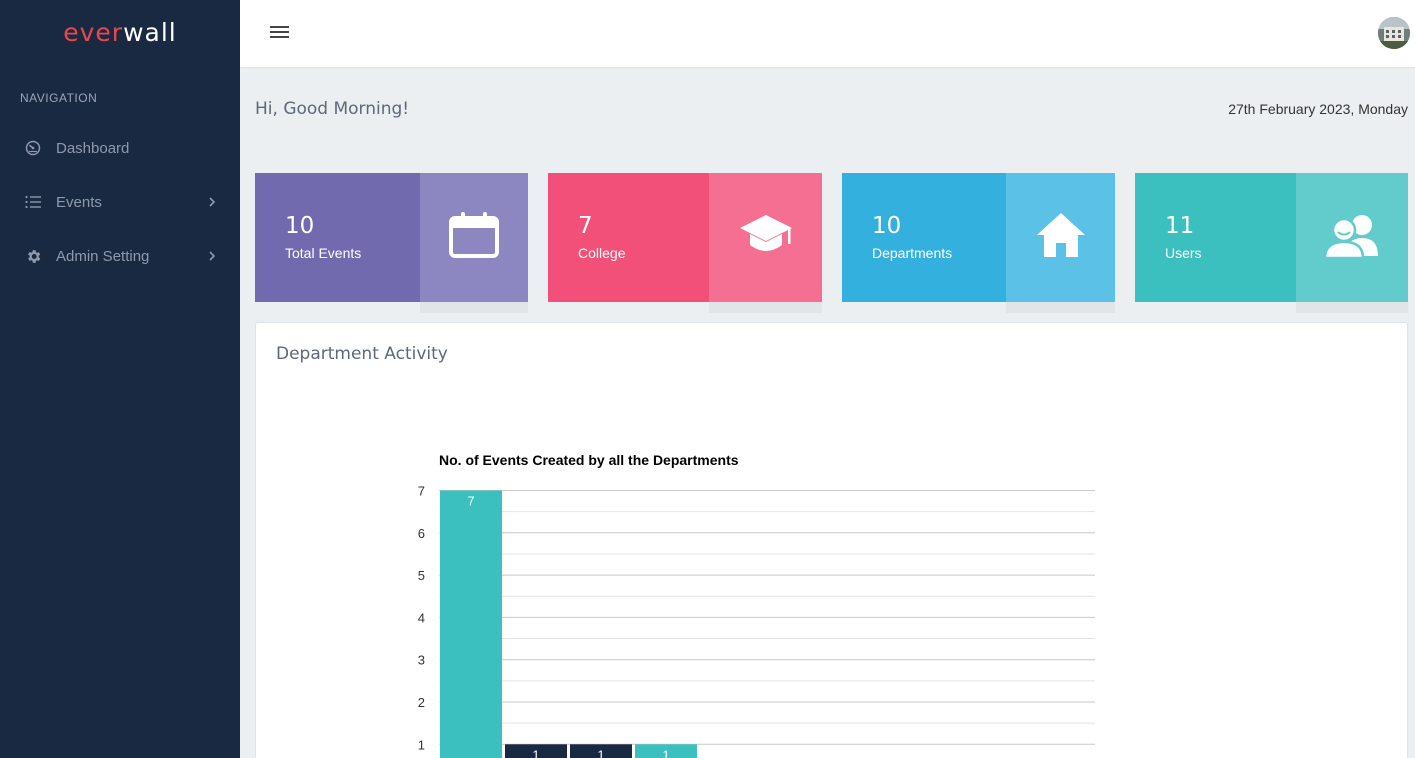 This screenshot has width=1415, height=758. Describe the element at coordinates (421, 617) in the screenshot. I see `y-tick-label: 4` at that location.